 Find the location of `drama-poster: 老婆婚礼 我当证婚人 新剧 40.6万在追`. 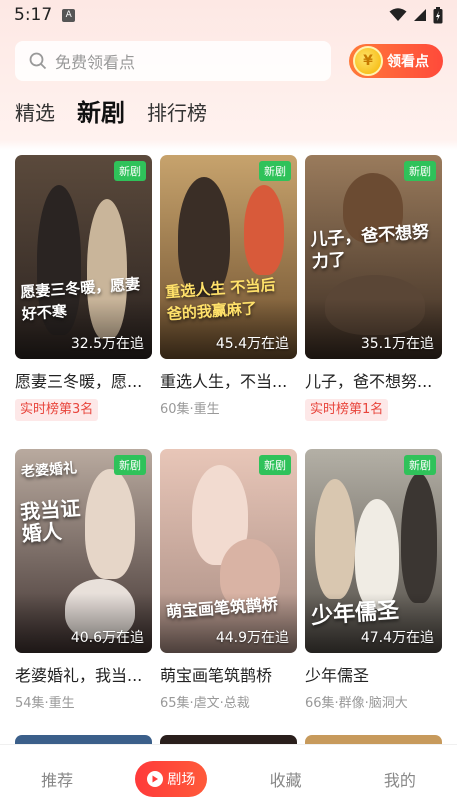

drama-poster: 老婆婚礼 我当证婚人 新剧 40.6万在追 is located at coordinates (83, 551).